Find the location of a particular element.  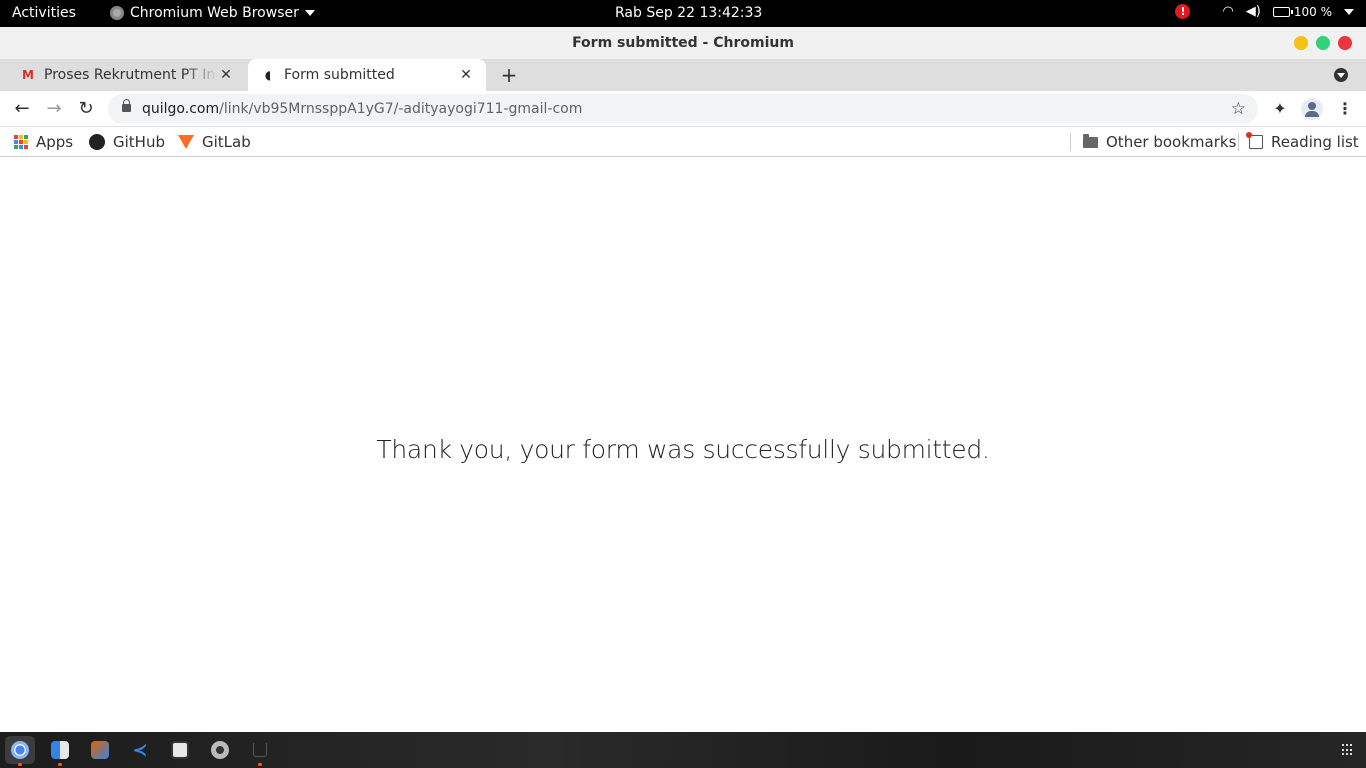

apps-grid-icon is located at coordinates (21, 142).